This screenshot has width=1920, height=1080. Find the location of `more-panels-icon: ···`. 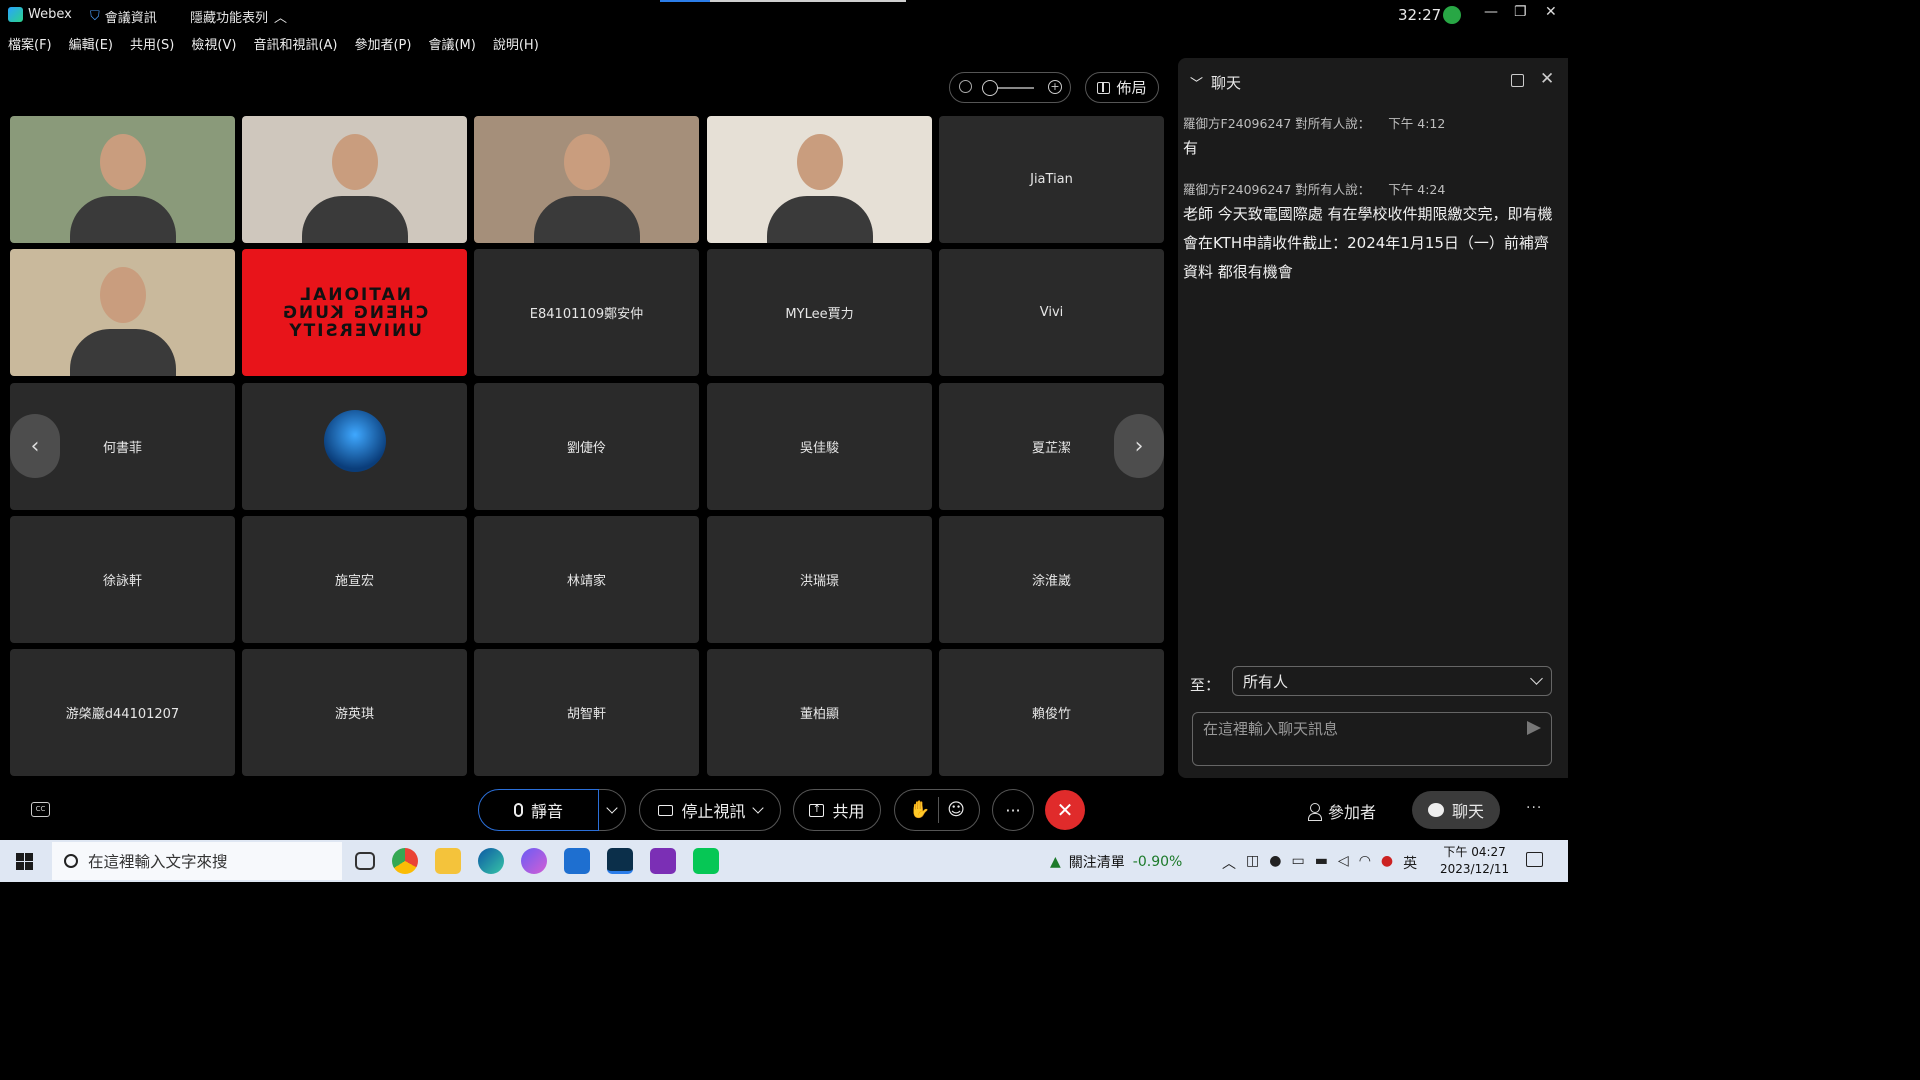

more-panels-icon: ··· is located at coordinates (1534, 808).